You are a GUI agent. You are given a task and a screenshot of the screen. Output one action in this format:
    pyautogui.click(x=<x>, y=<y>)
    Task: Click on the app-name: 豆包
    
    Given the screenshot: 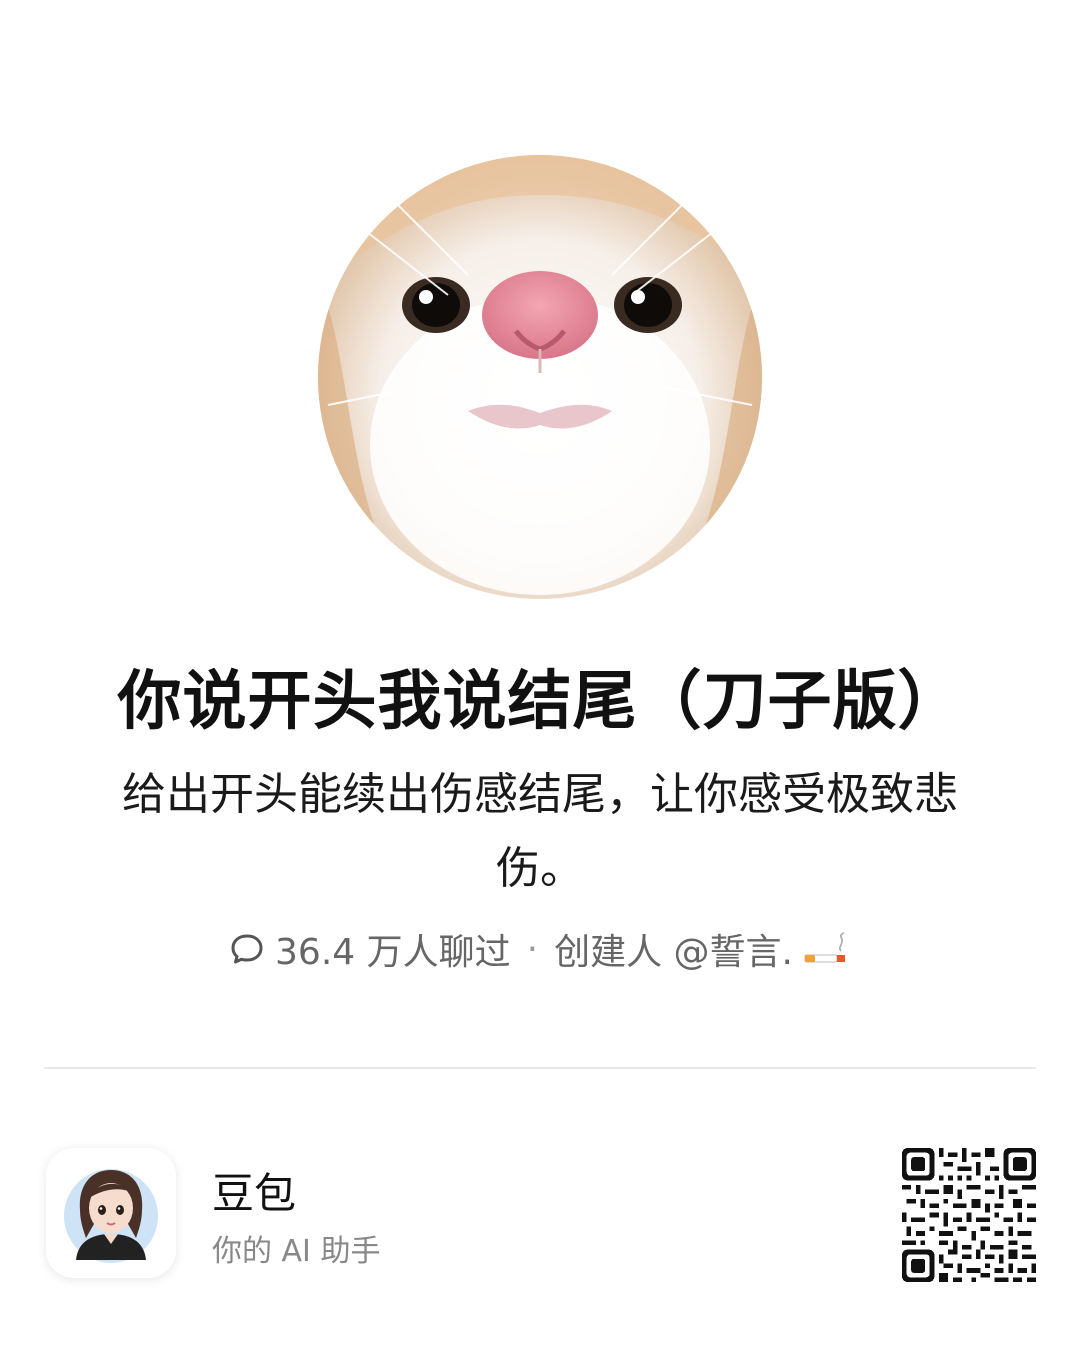 What is the action you would take?
    pyautogui.click(x=254, y=1193)
    